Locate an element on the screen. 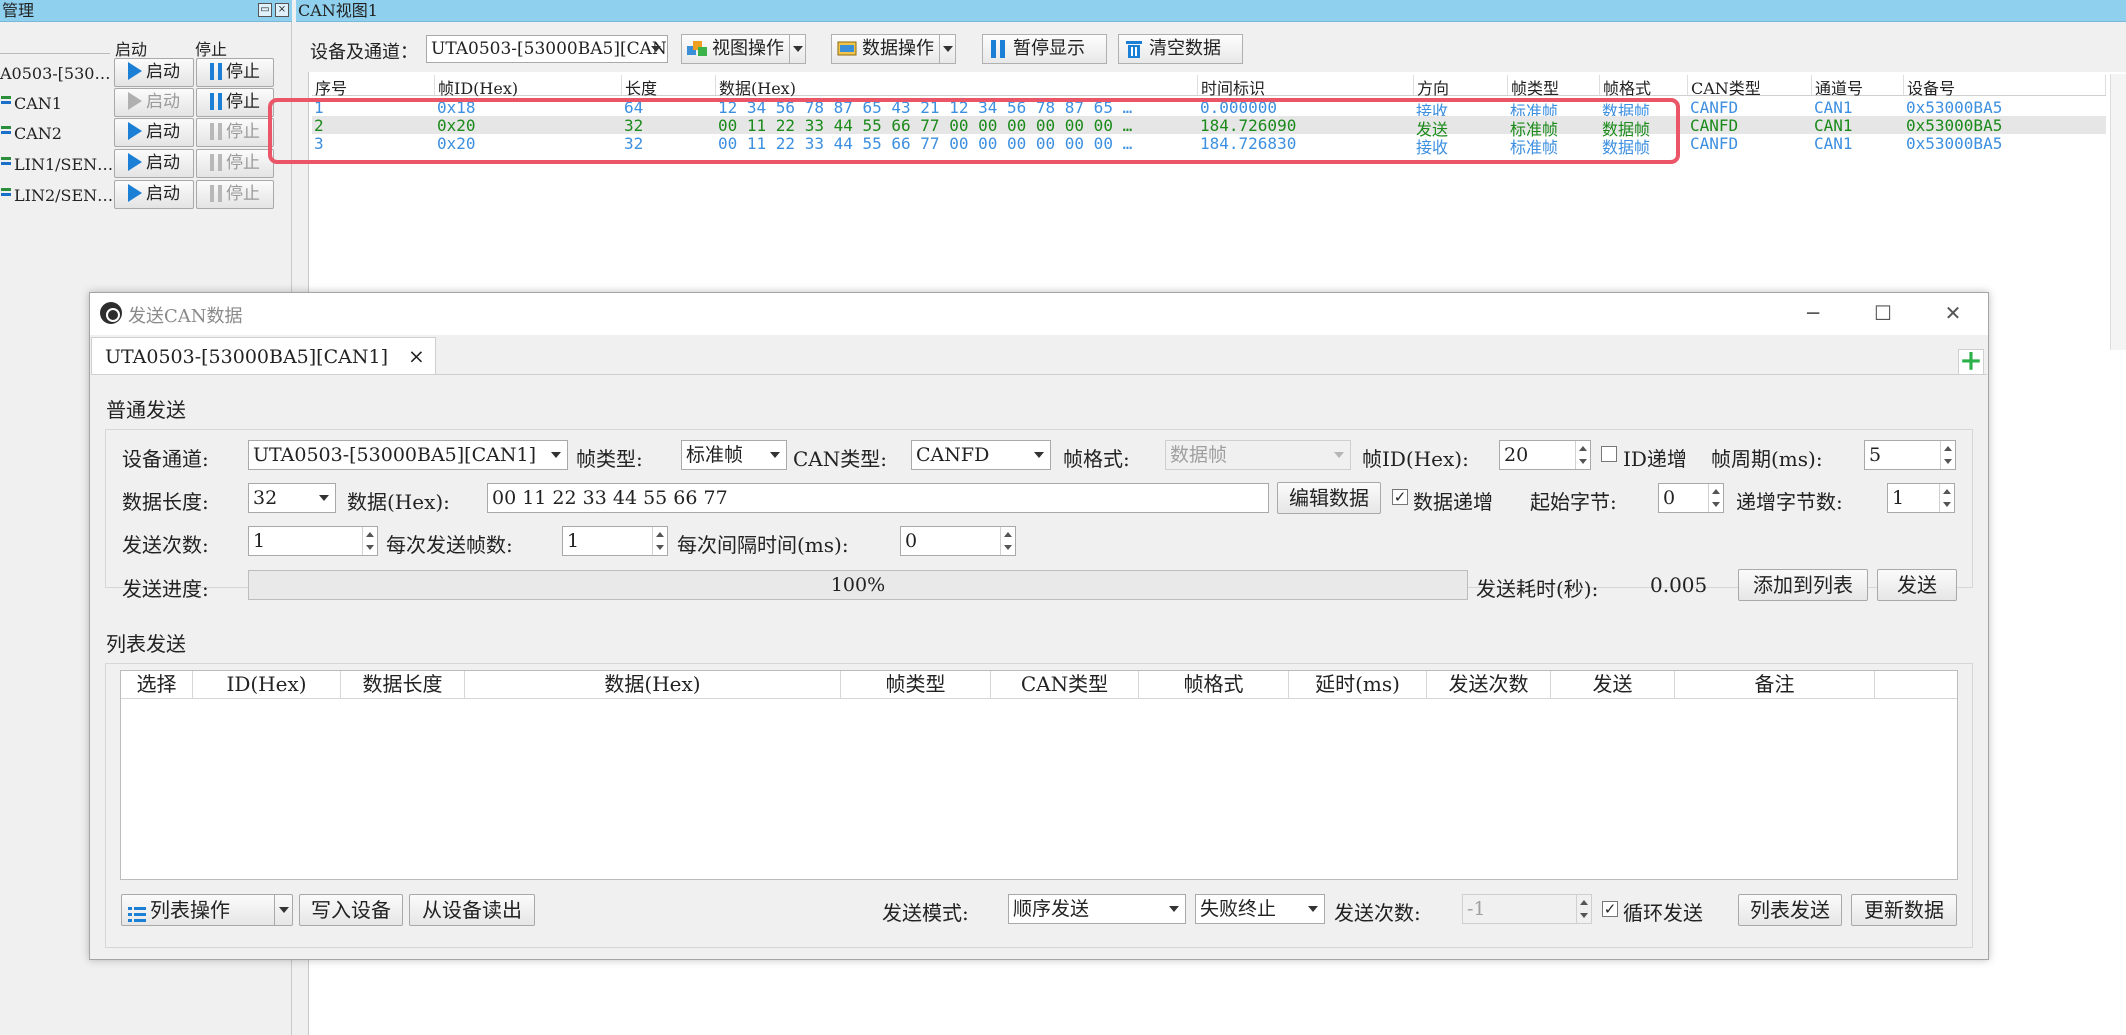 The width and height of the screenshot is (2126, 1035). device-row: LIN2/SEN… 启动 停止 is located at coordinates (138, 195).